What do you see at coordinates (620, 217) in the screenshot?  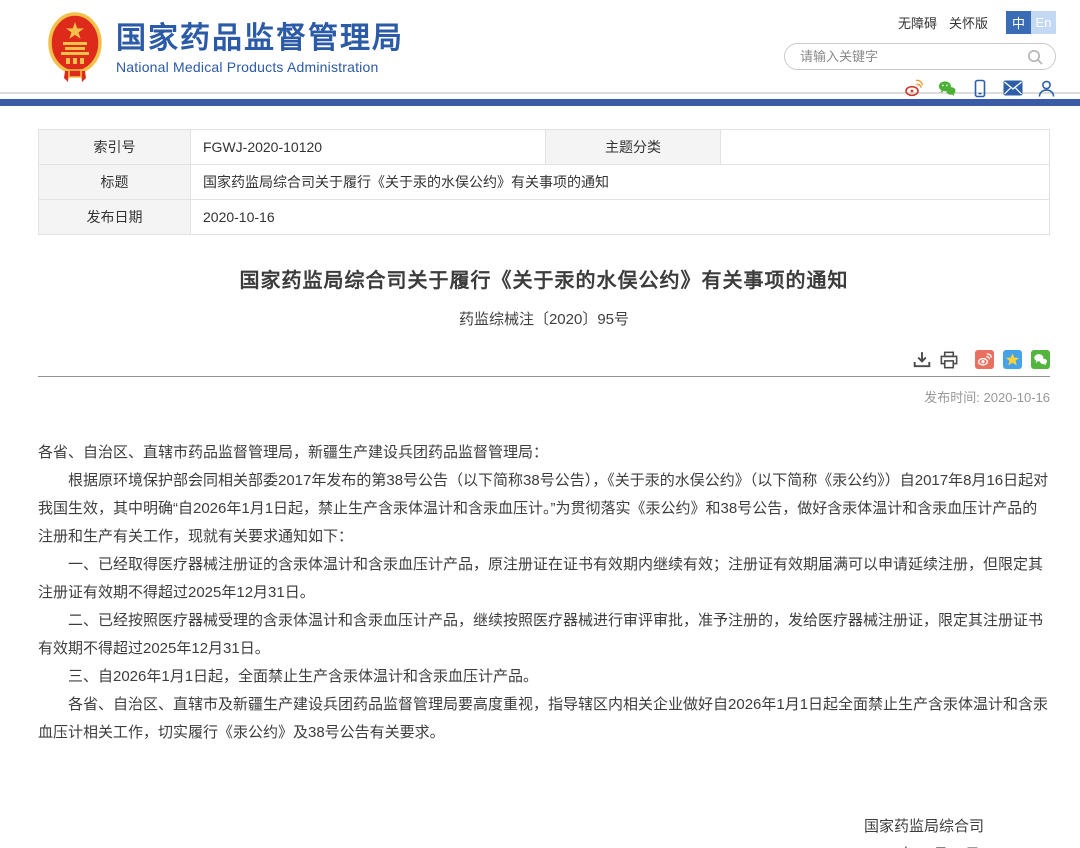 I see `publish-date-value: 2020-10-16` at bounding box center [620, 217].